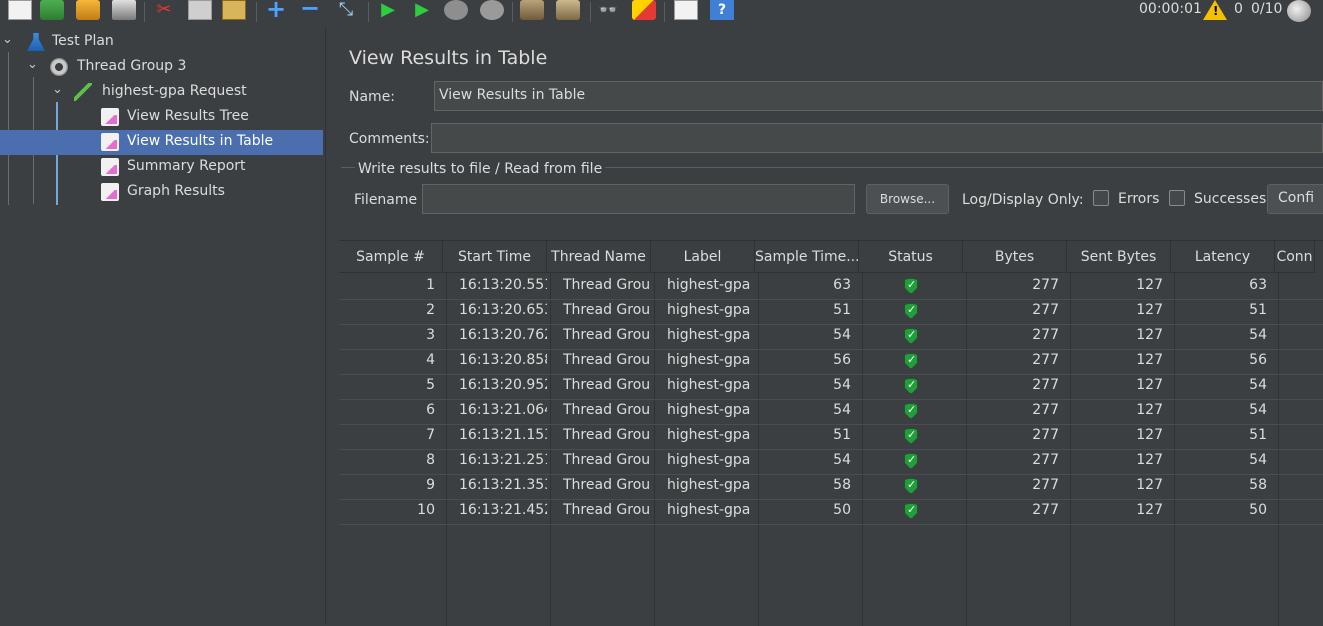 This screenshot has width=1323, height=626. What do you see at coordinates (430, 360) in the screenshot?
I see `cell-sample-number: 4` at bounding box center [430, 360].